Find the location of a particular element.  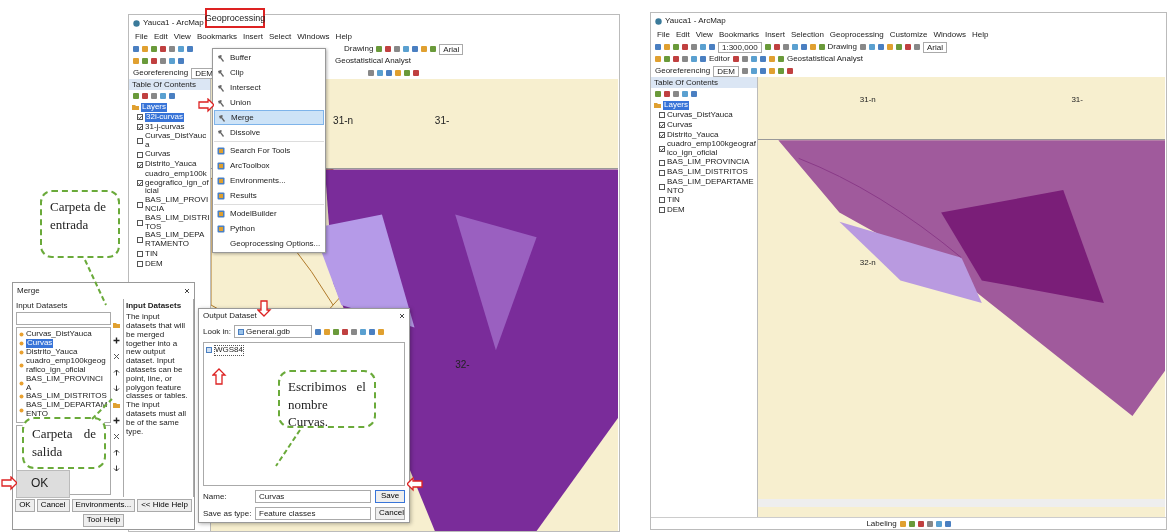

callout-tooltip: Carpeta de salida is located at coordinates (64, 443).